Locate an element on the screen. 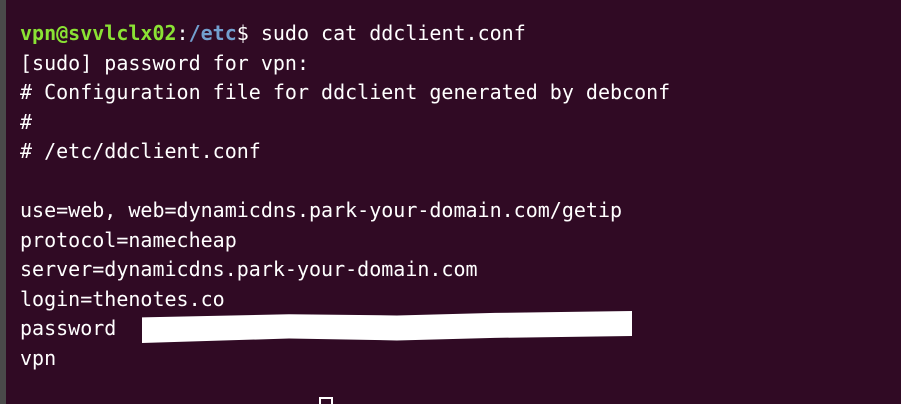 The image size is (901, 404). output-line: [sudo] password for vpn: is located at coordinates (164, 62).